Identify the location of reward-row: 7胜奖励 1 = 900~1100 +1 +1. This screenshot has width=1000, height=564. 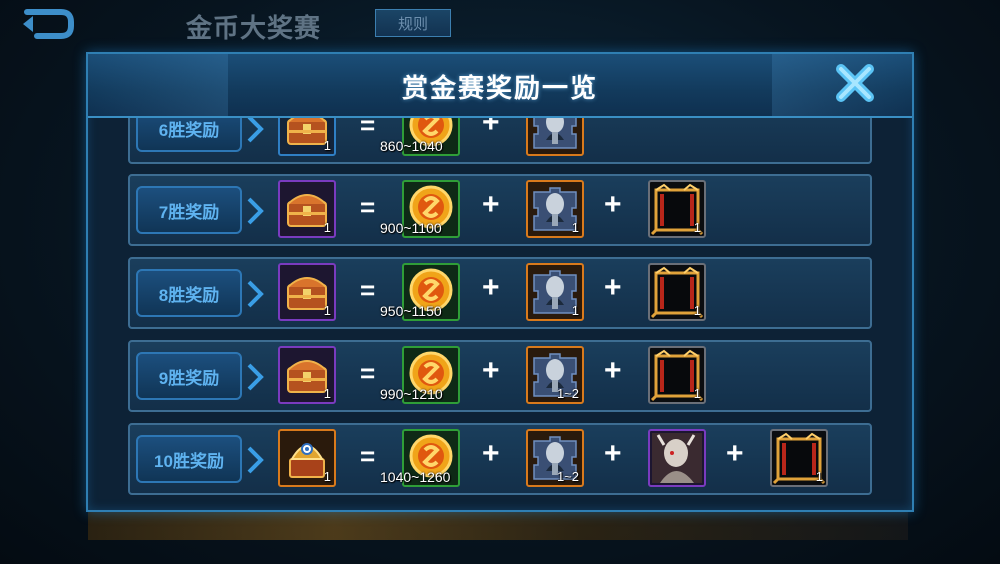
(500, 210).